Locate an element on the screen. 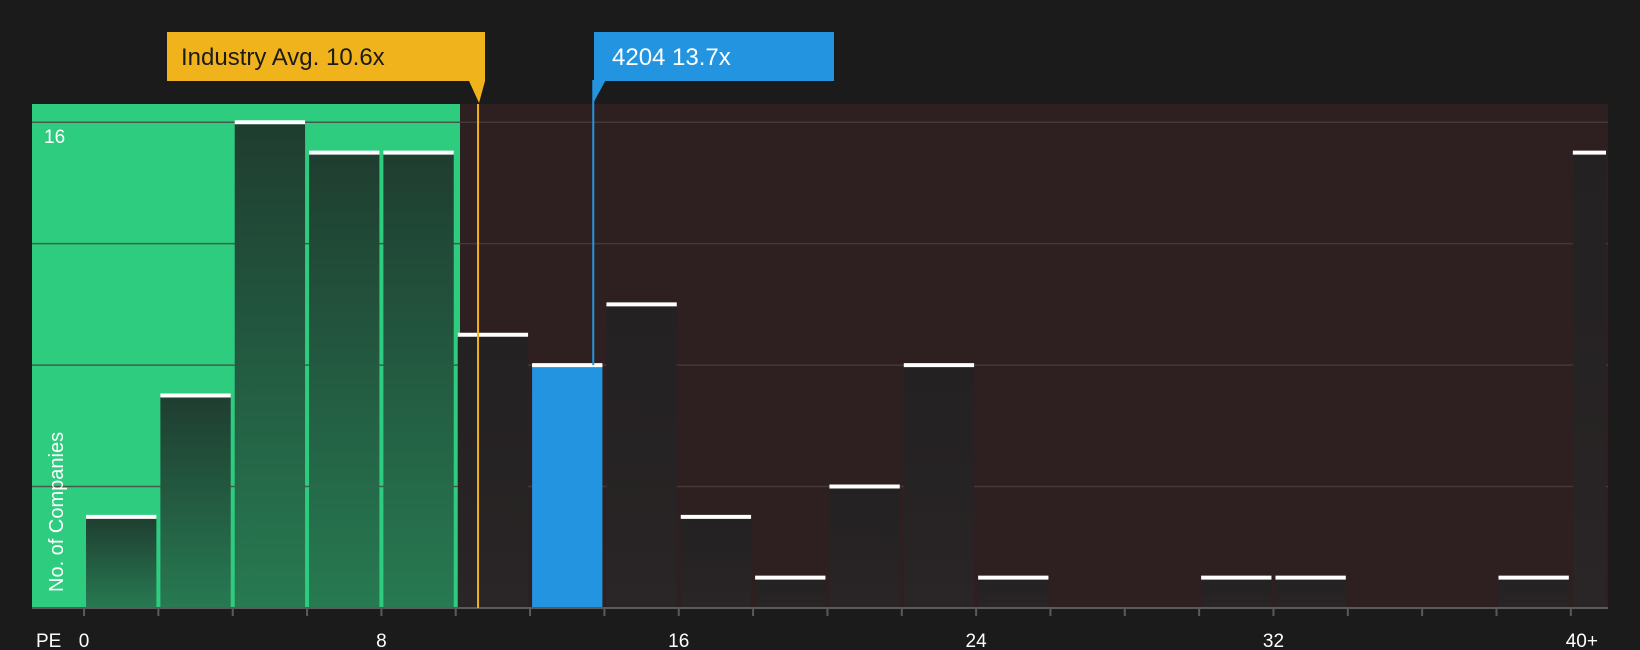  highlighted-bar is located at coordinates (567, 486).